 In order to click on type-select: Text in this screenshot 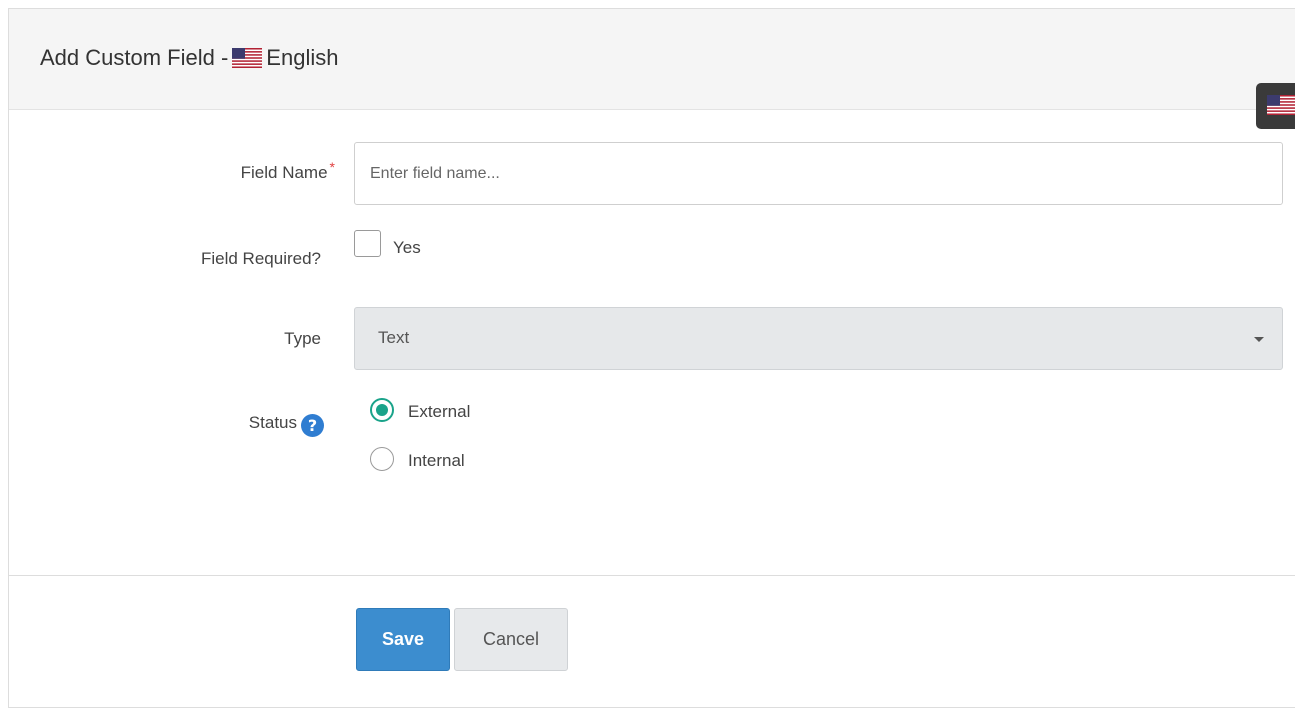, I will do `click(818, 338)`.